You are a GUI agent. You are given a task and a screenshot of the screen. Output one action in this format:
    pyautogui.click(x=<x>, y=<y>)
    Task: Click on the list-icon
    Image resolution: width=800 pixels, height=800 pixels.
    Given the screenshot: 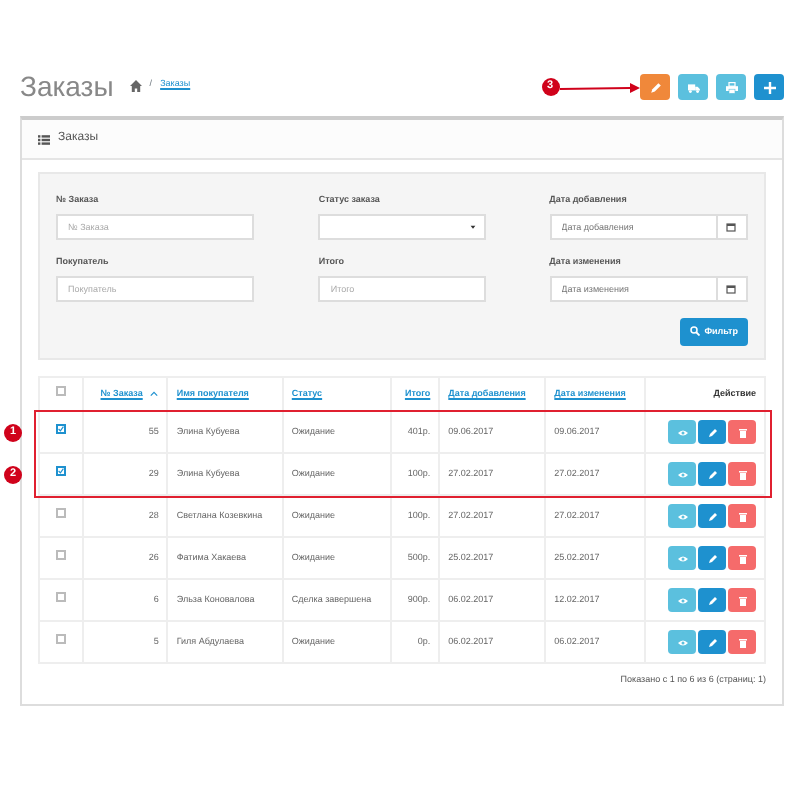 What is the action you would take?
    pyautogui.click(x=44, y=139)
    